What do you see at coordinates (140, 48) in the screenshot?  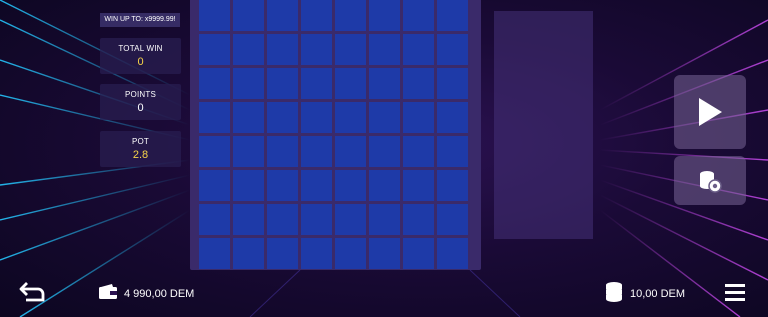 I see `total-win-label: TOTAL WIN` at bounding box center [140, 48].